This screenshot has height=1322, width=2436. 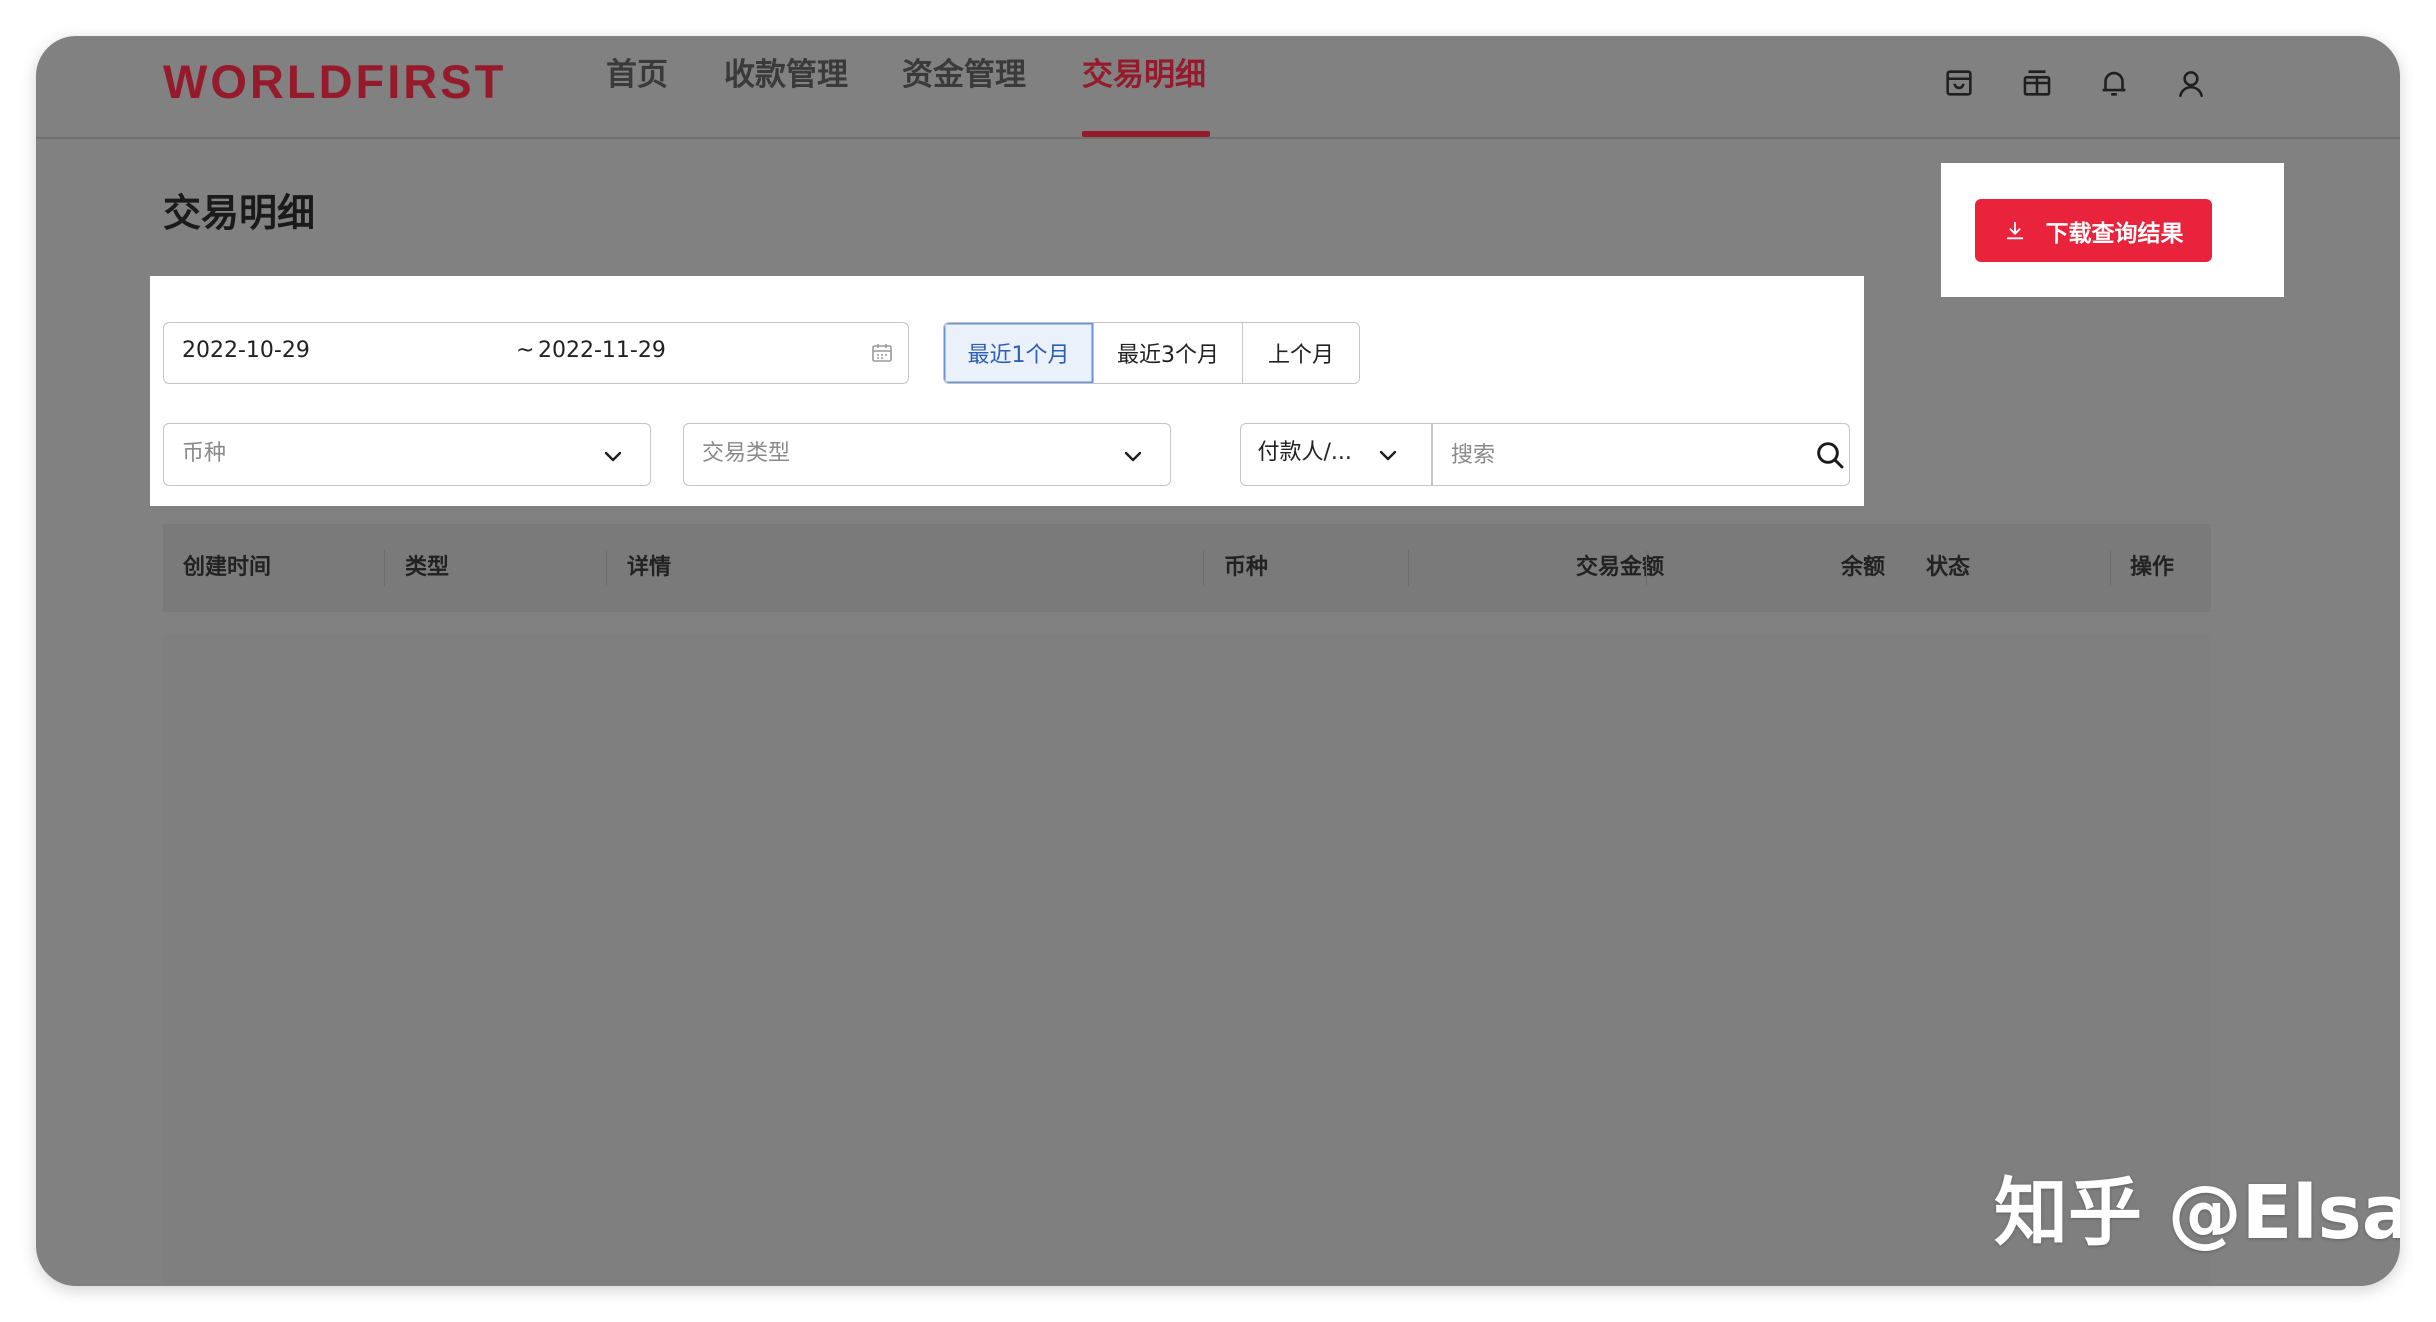 What do you see at coordinates (649, 568) in the screenshot?
I see `column-details: 详情` at bounding box center [649, 568].